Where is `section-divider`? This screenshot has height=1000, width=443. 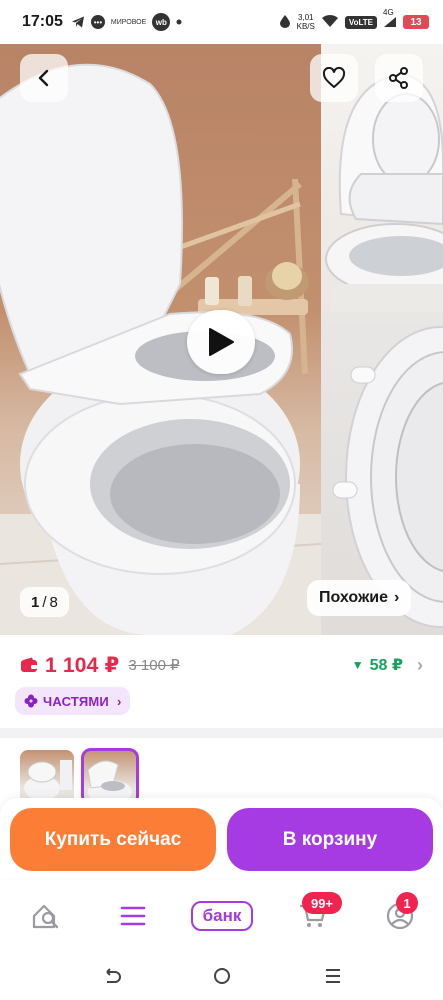
section-divider is located at coordinates (221, 733).